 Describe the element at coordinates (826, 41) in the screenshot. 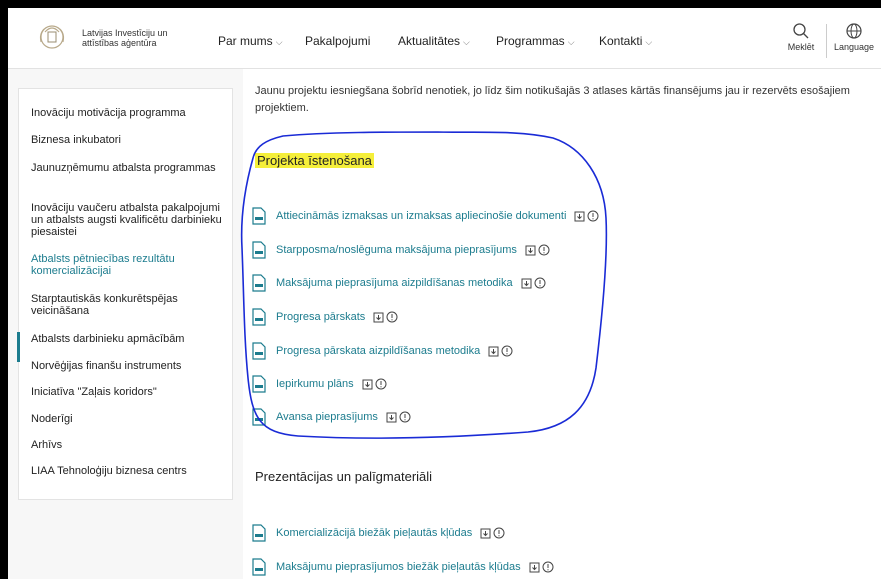

I see `header-divider` at that location.